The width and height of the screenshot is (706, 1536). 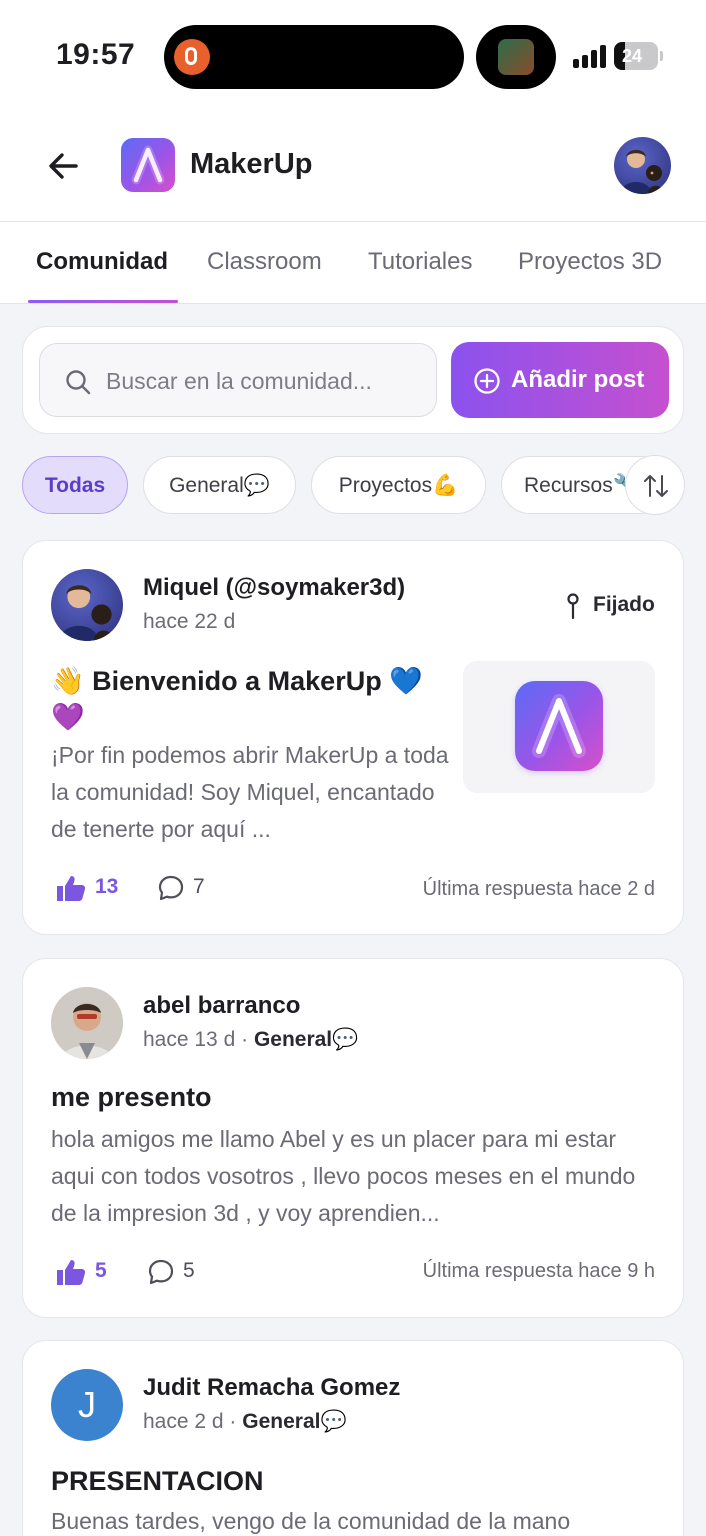 What do you see at coordinates (101, 1270) in the screenshot?
I see `like-count: 5` at bounding box center [101, 1270].